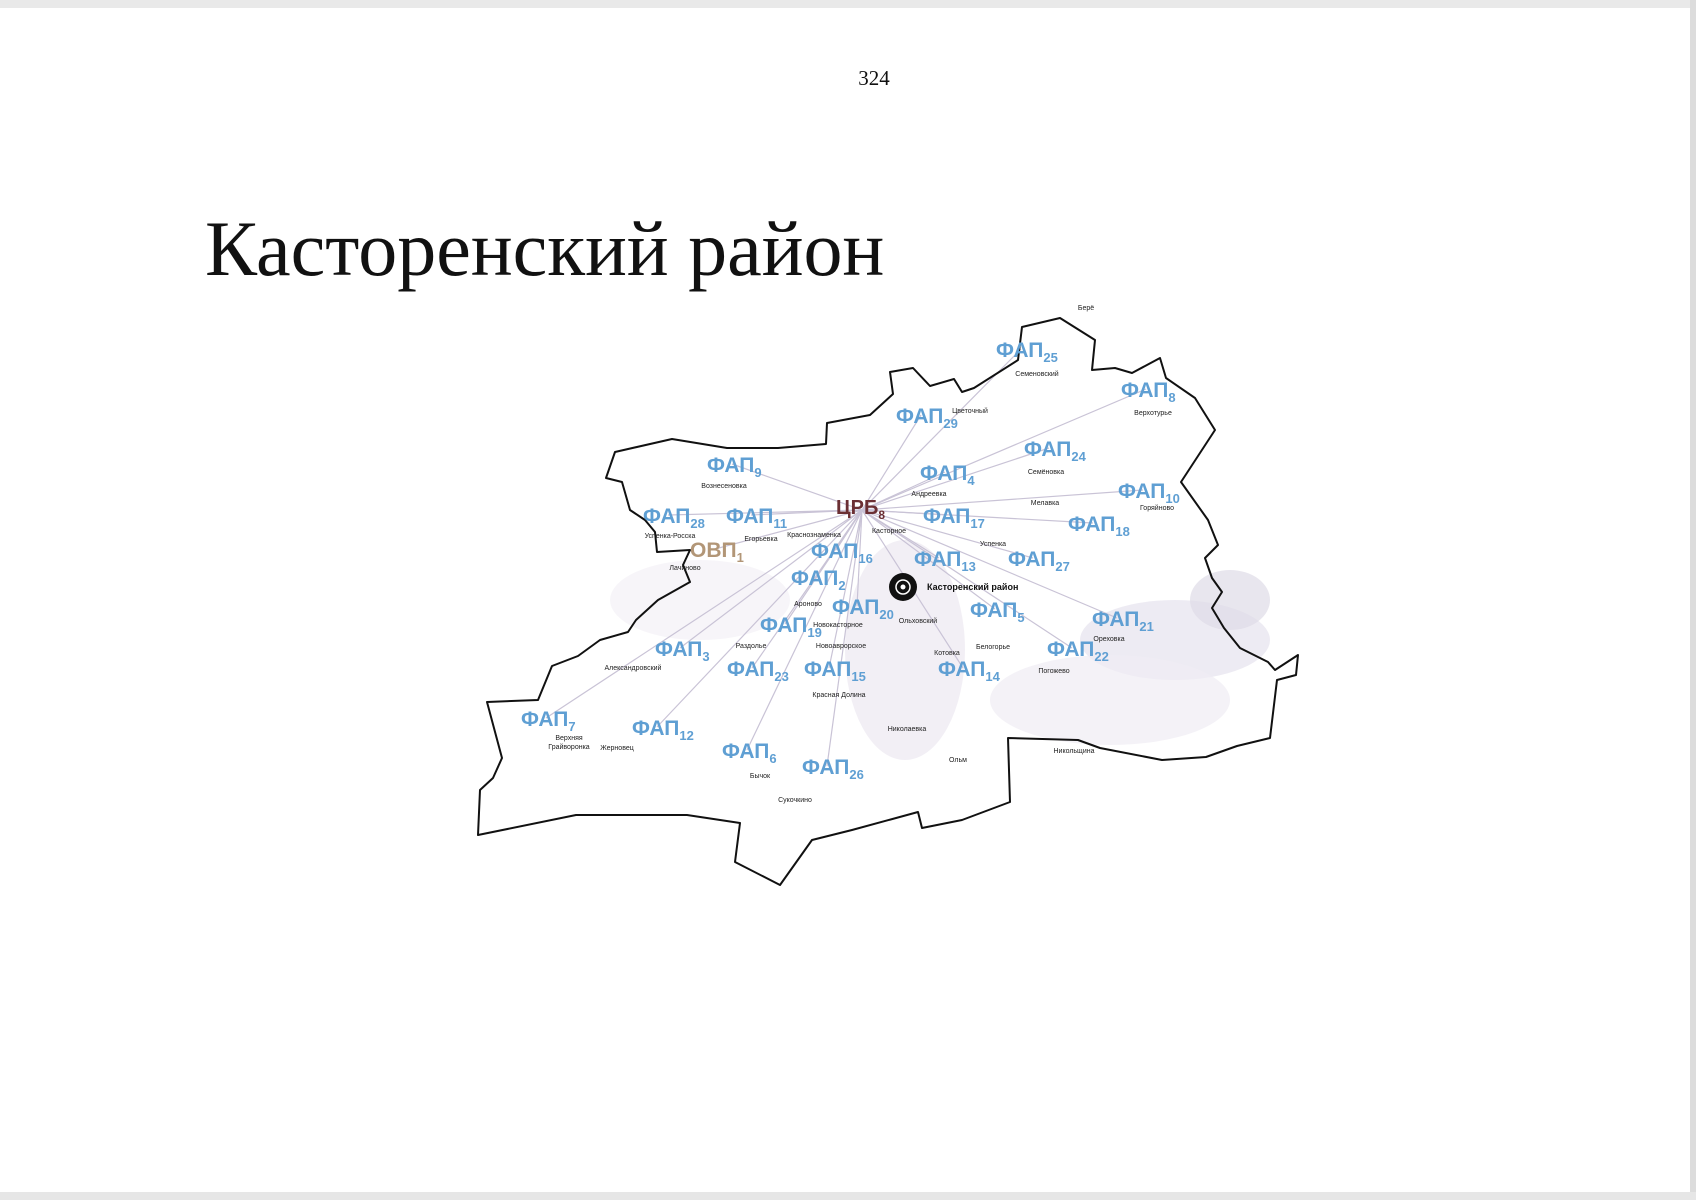 This screenshot has width=1696, height=1200. What do you see at coordinates (749, 753) in the screenshot?
I see `facility-label-fap6: ФАП6` at bounding box center [749, 753].